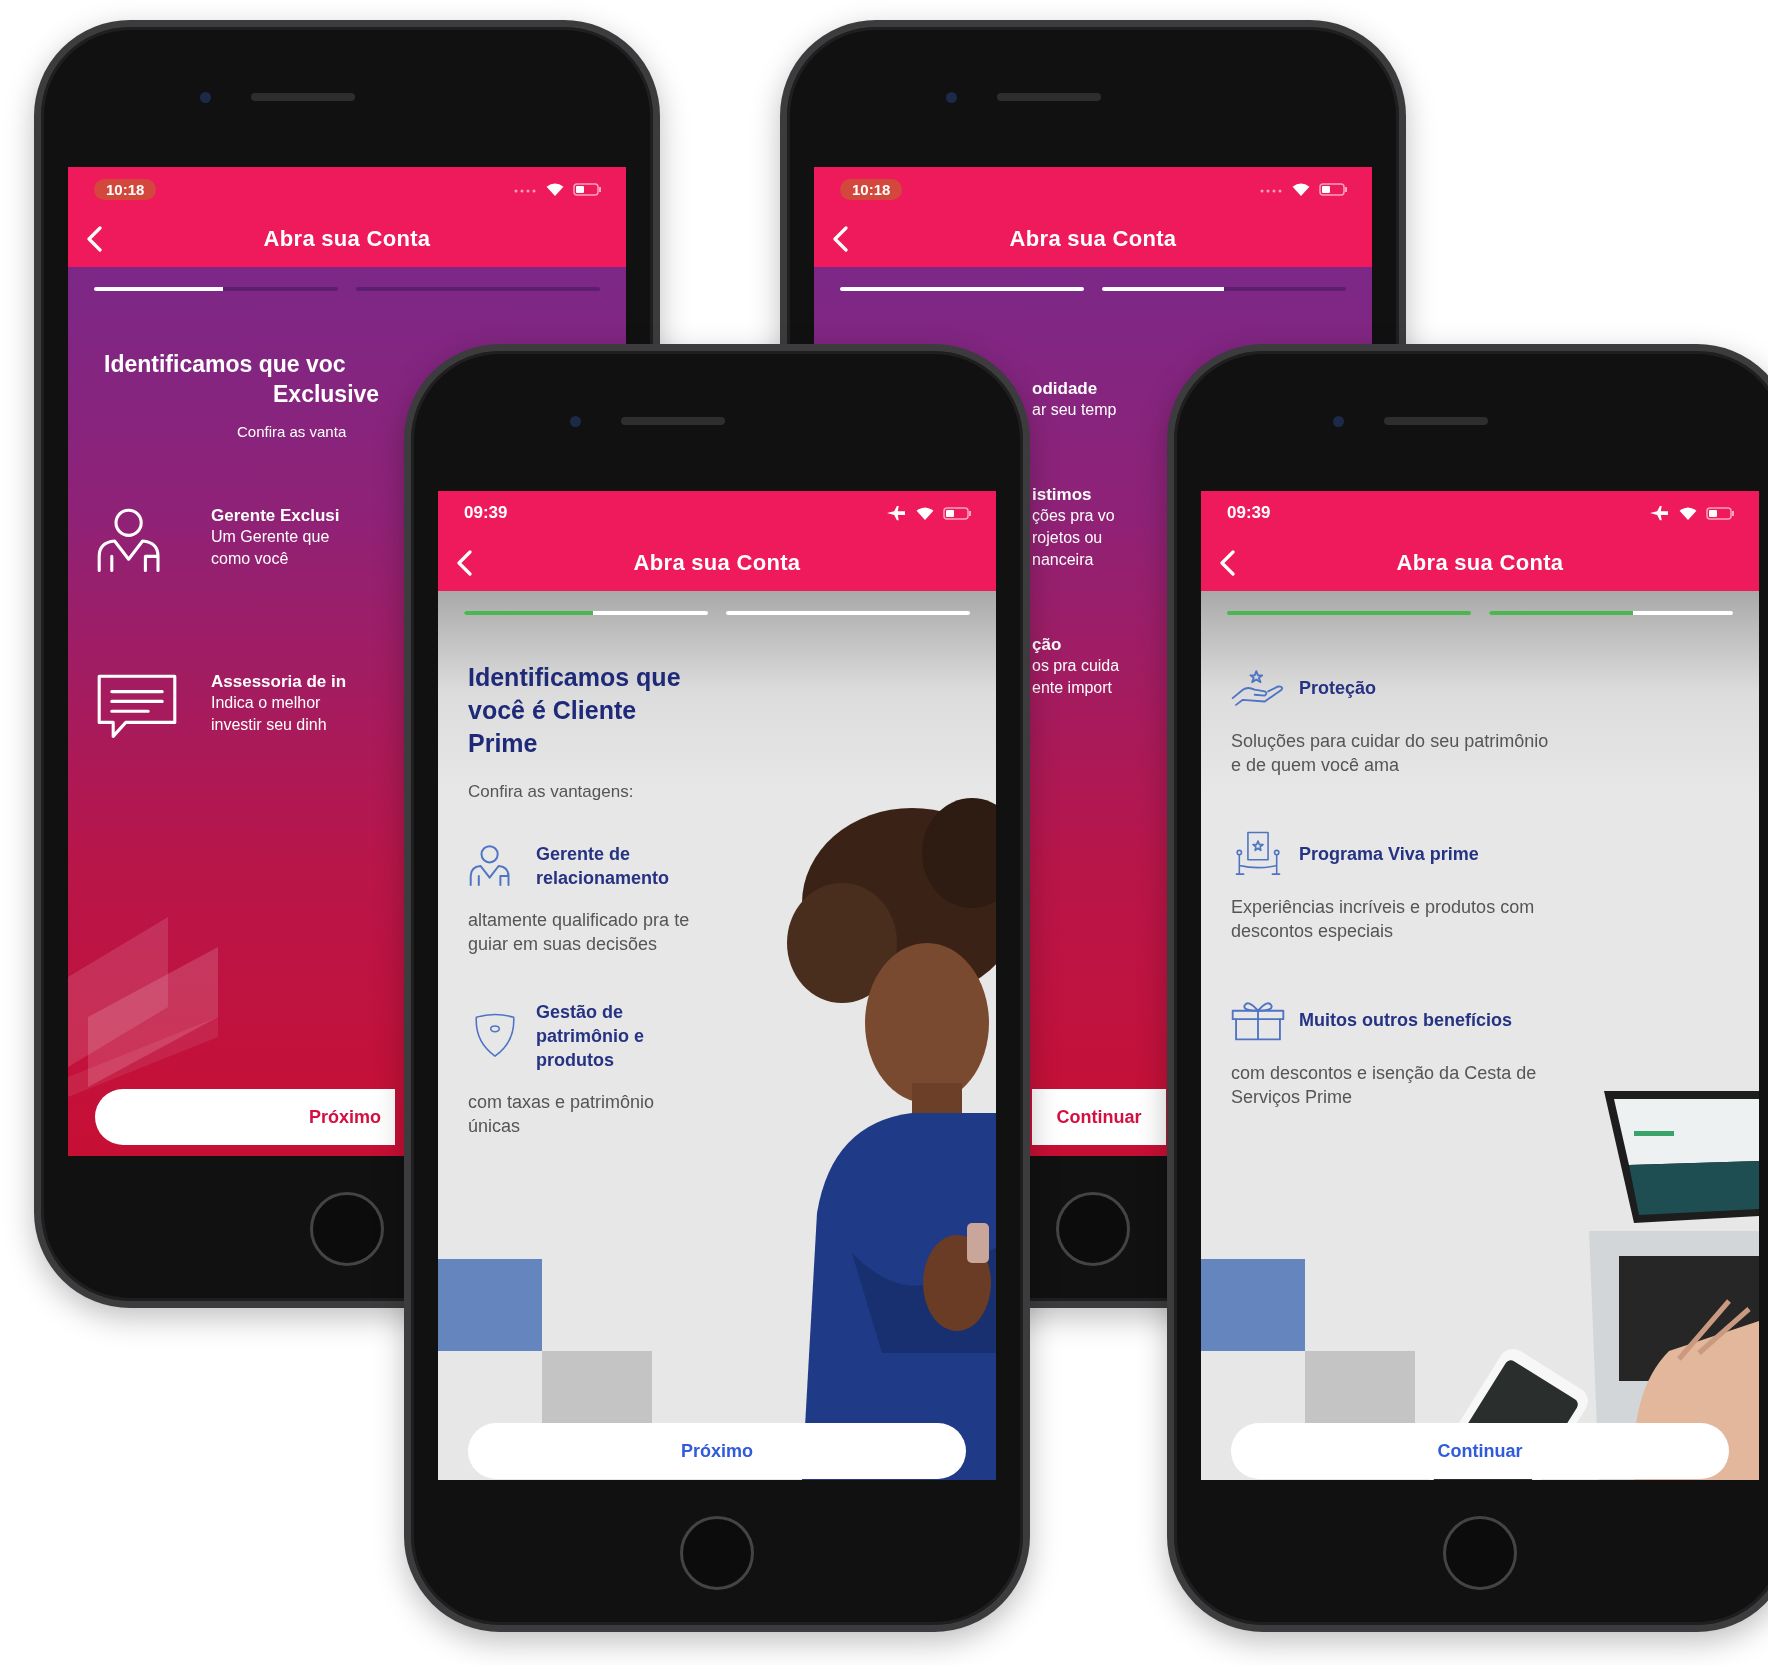 The image size is (1768, 1665). What do you see at coordinates (225, 364) in the screenshot?
I see `heading: Identificamos que voc` at bounding box center [225, 364].